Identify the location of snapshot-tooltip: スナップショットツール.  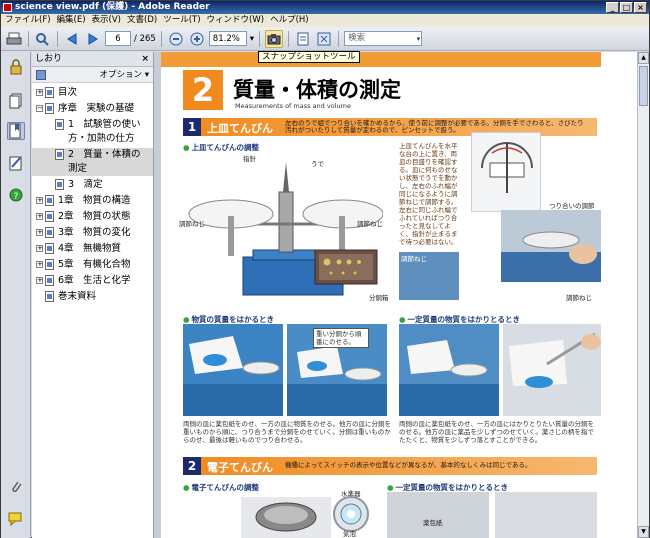
(309, 57).